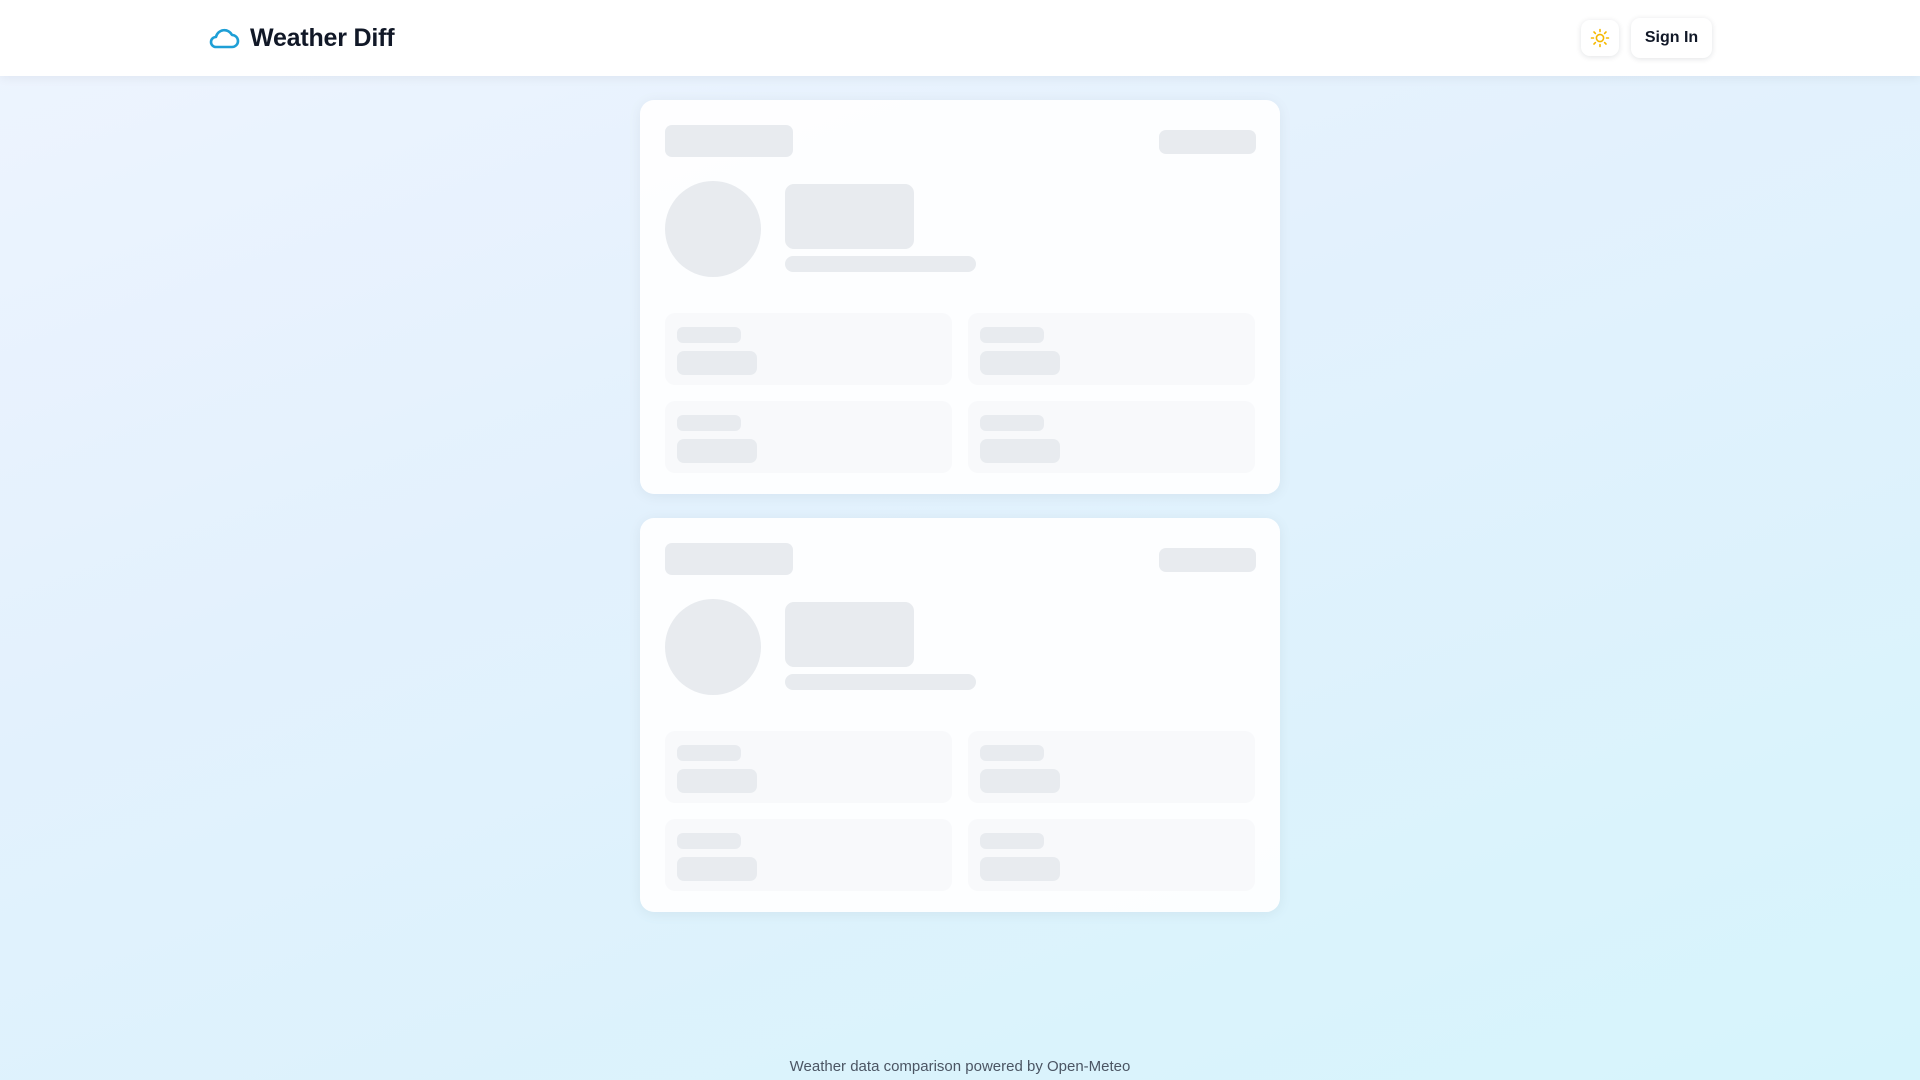 The width and height of the screenshot is (1920, 1080). I want to click on brand: Weather Diff, so click(301, 38).